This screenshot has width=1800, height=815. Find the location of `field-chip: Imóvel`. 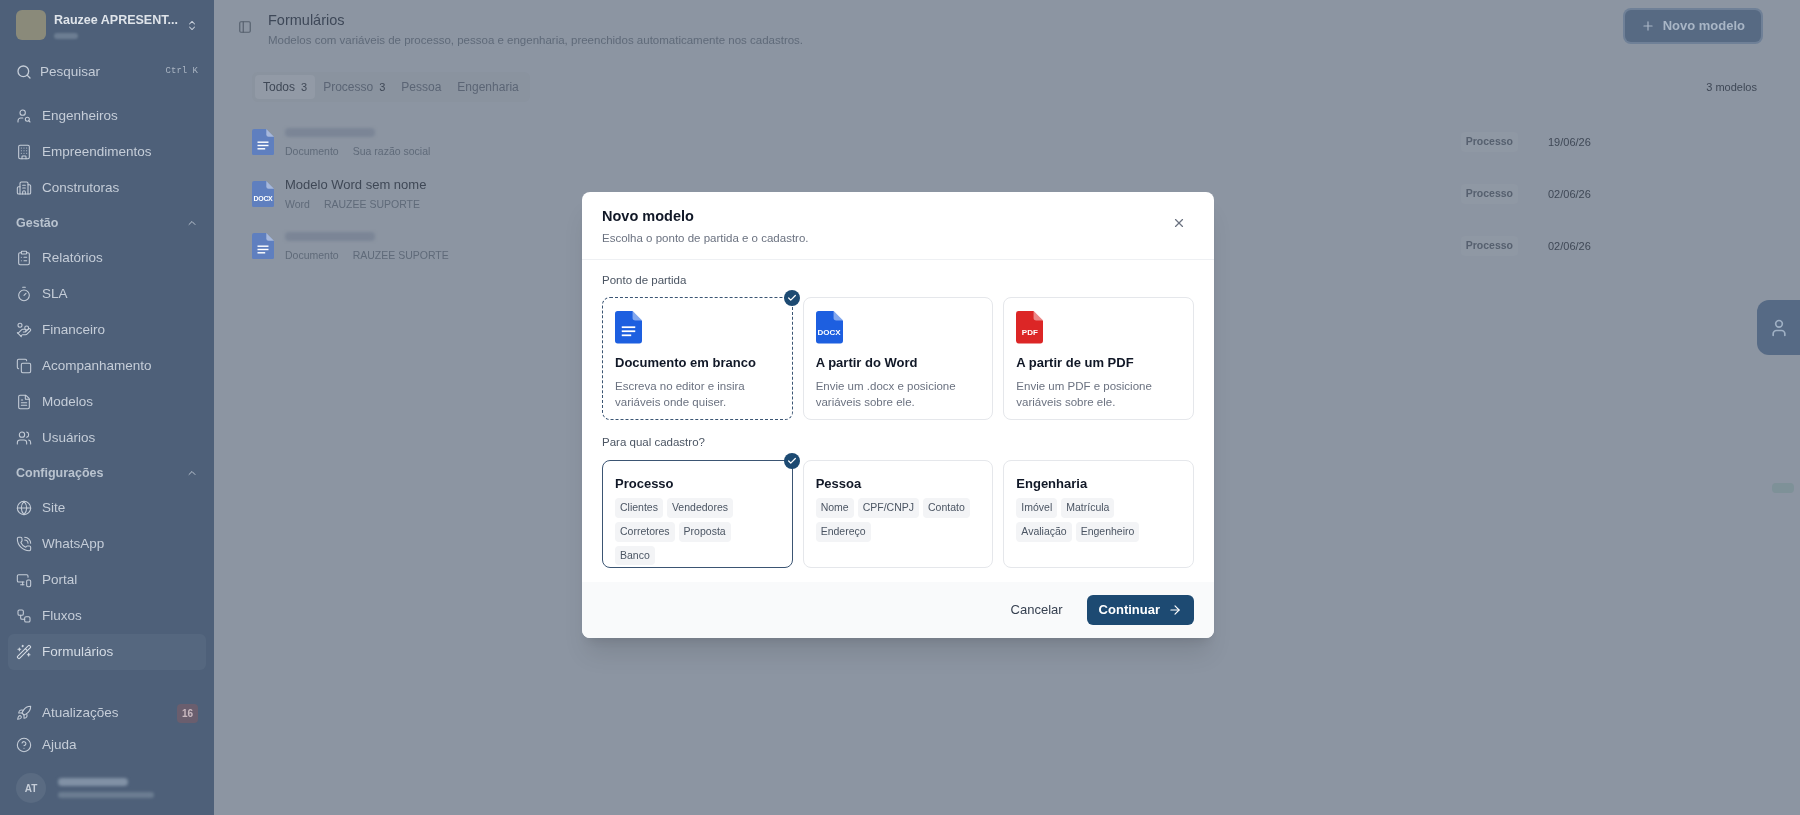

field-chip: Imóvel is located at coordinates (1037, 508).